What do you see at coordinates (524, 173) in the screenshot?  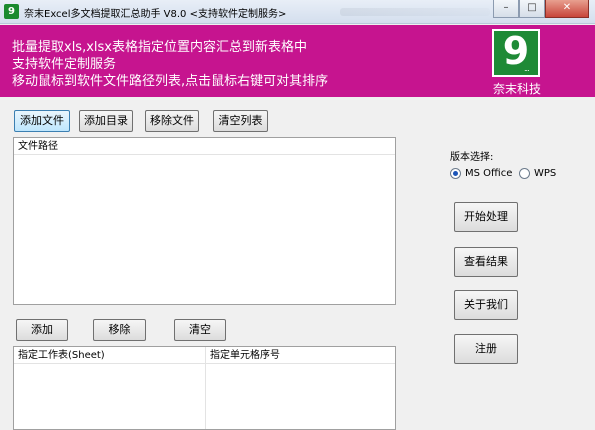 I see `radio-unselected-icon` at bounding box center [524, 173].